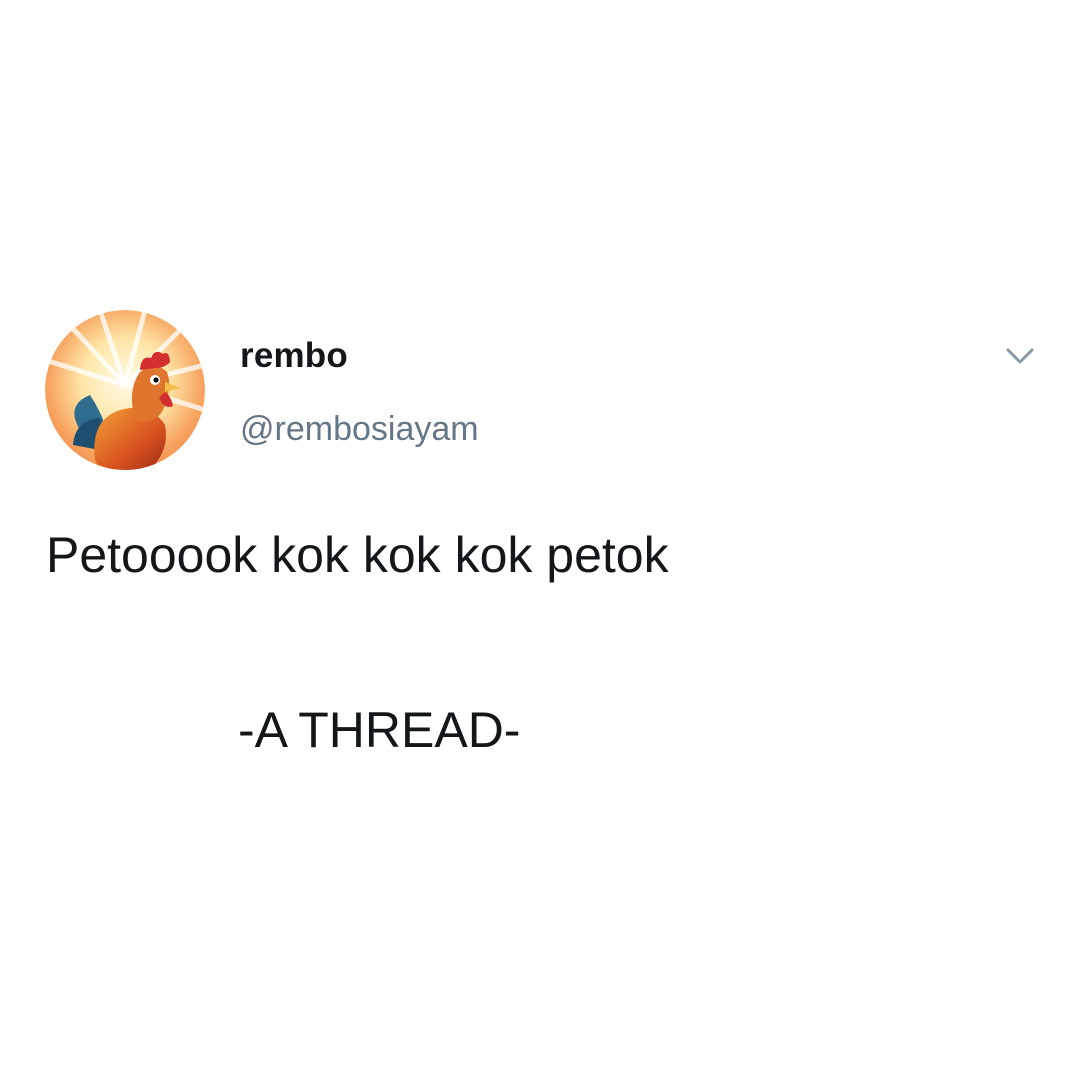 This screenshot has width=1080, height=1080. Describe the element at coordinates (379, 730) in the screenshot. I see `tweet-text-line: -A THREAD-` at that location.